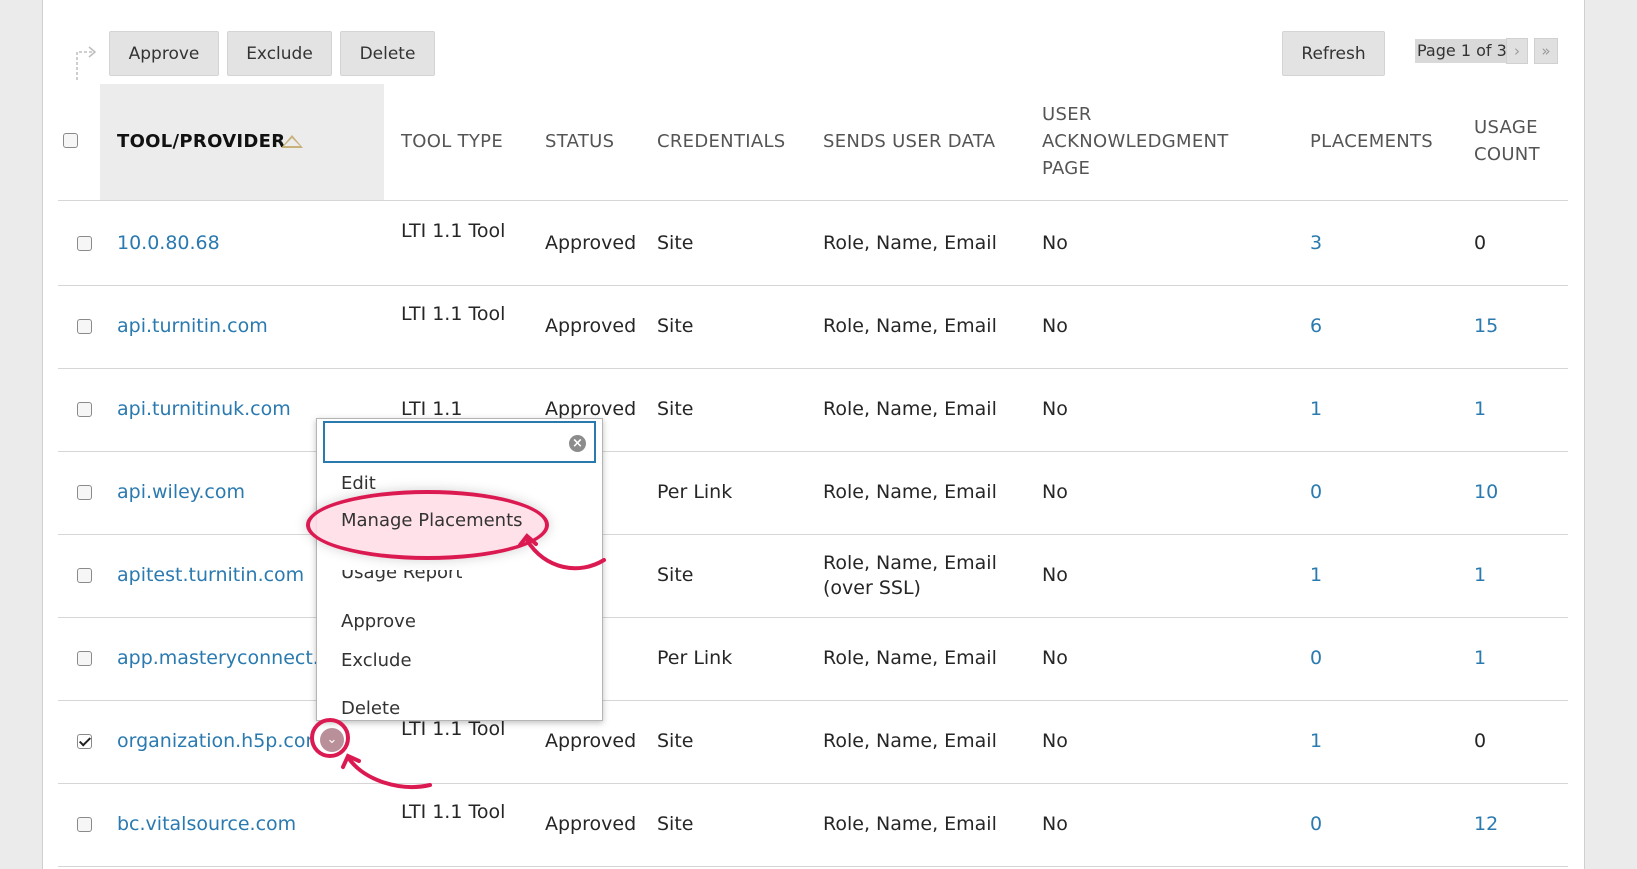 This screenshot has width=1637, height=869. What do you see at coordinates (86, 63) in the screenshot?
I see `bulk-action-arrow-icon` at bounding box center [86, 63].